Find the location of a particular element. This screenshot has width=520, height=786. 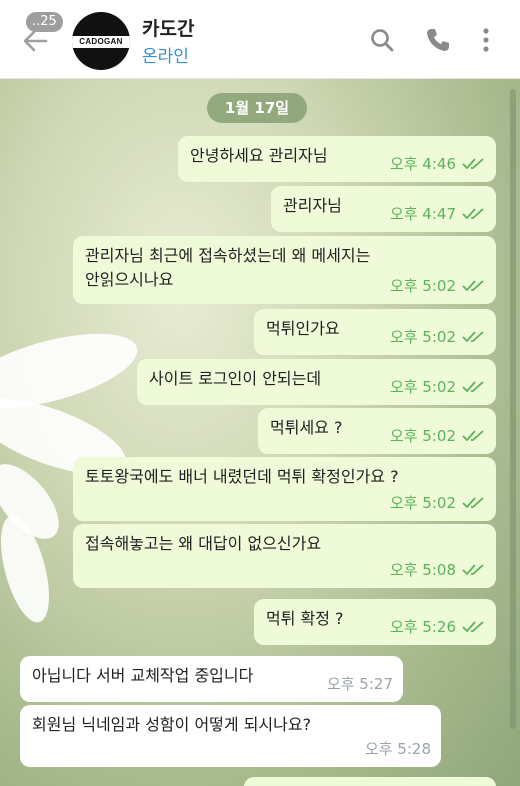

message-text: 토토왕국에도 배너 내렸던데 먹튀 확정인가요 ? is located at coordinates (242, 476).